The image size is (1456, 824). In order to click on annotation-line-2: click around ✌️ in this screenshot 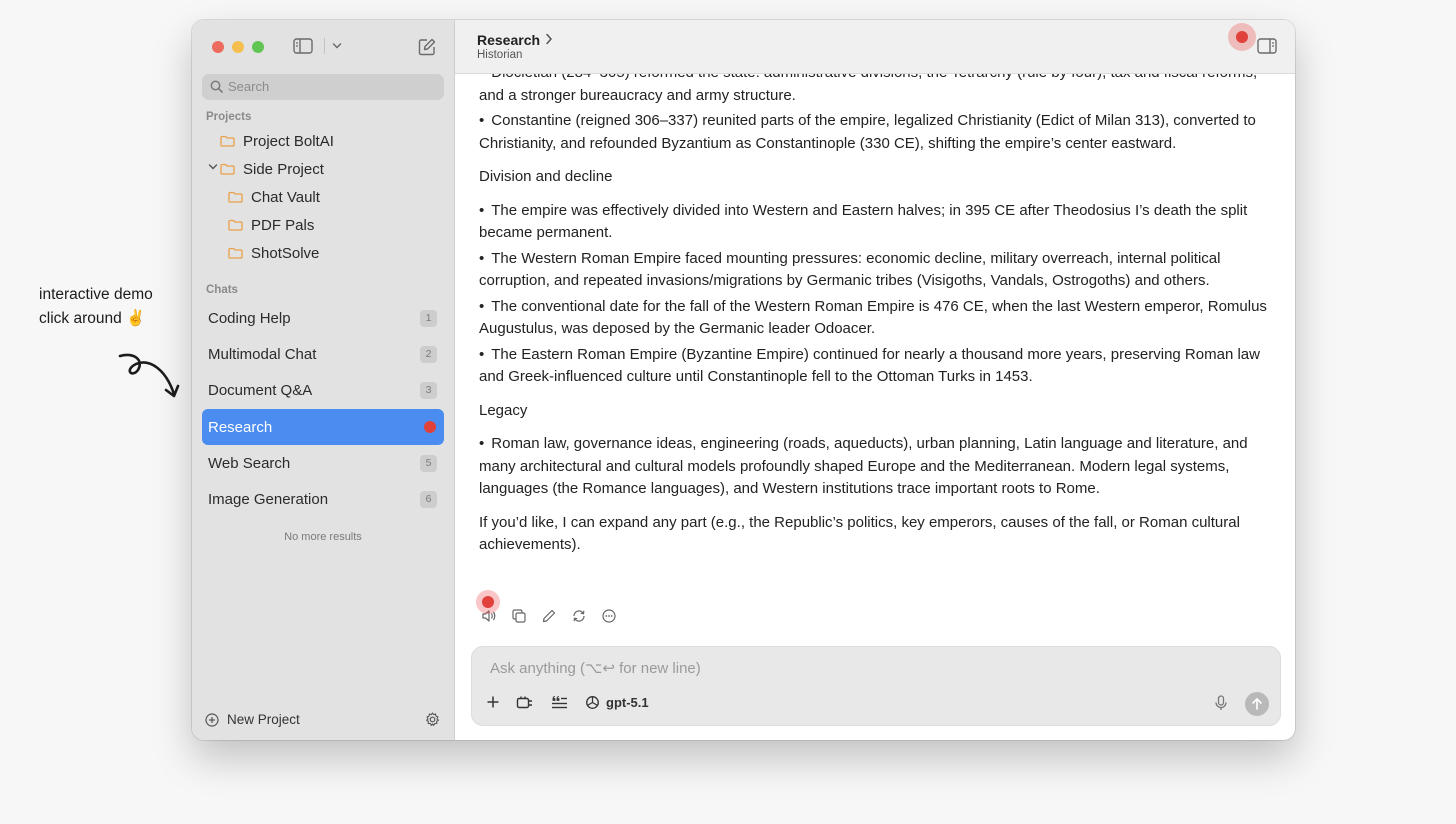, I will do `click(92, 318)`.